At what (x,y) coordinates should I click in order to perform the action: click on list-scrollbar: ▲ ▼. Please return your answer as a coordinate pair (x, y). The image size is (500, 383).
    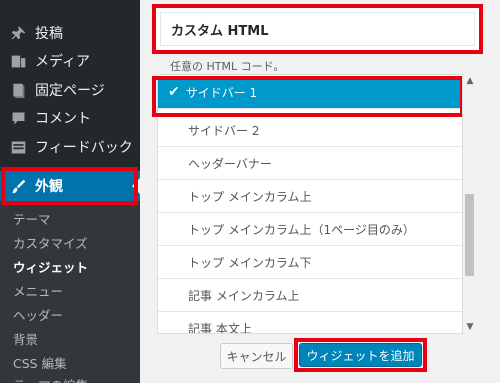
    Looking at the image, I should click on (469, 204).